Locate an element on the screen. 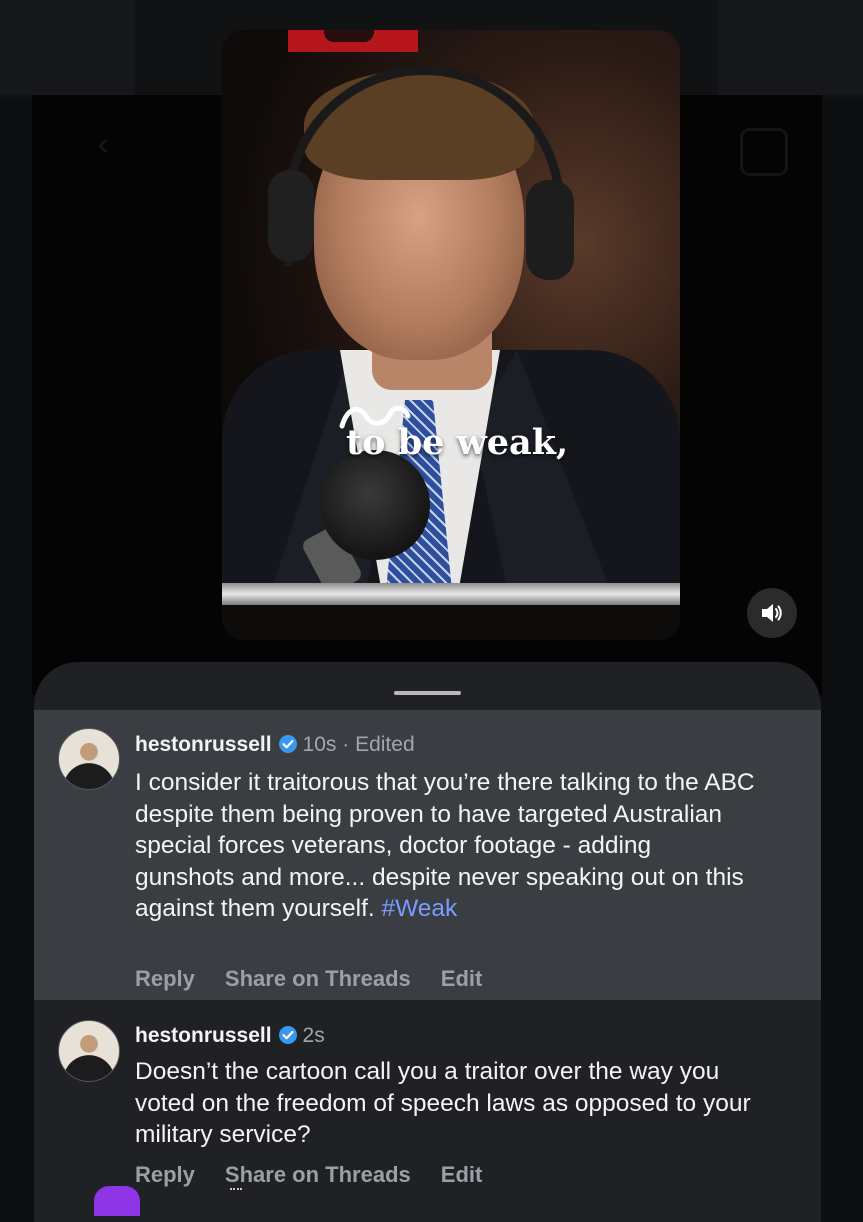  studio-desk-front is located at coordinates (451, 622).